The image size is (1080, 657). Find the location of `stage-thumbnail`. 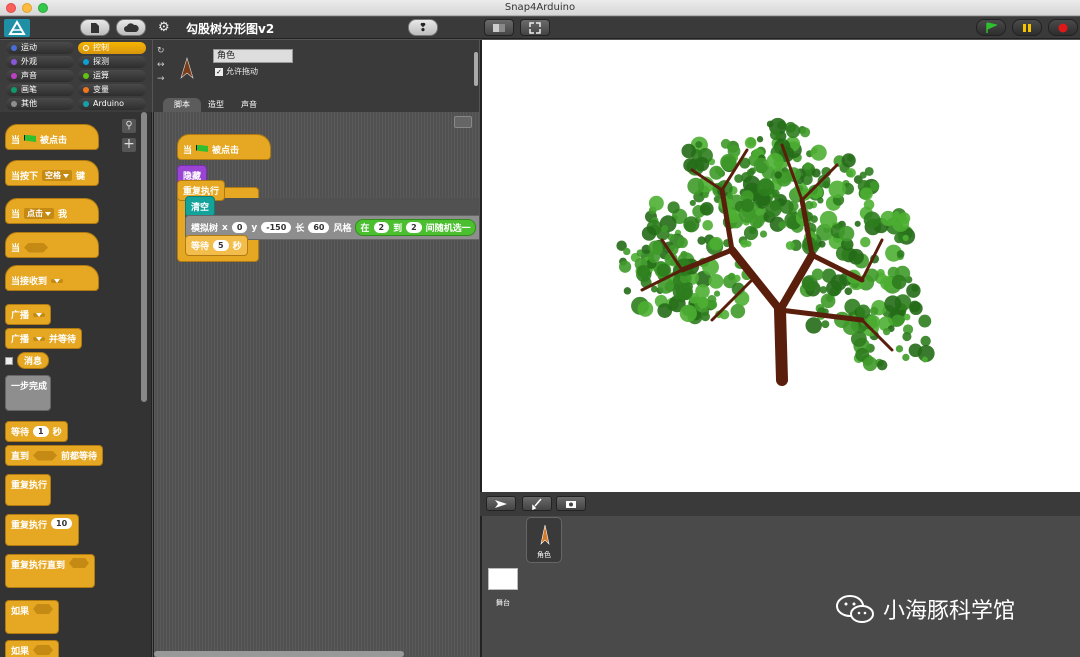

stage-thumbnail is located at coordinates (503, 579).